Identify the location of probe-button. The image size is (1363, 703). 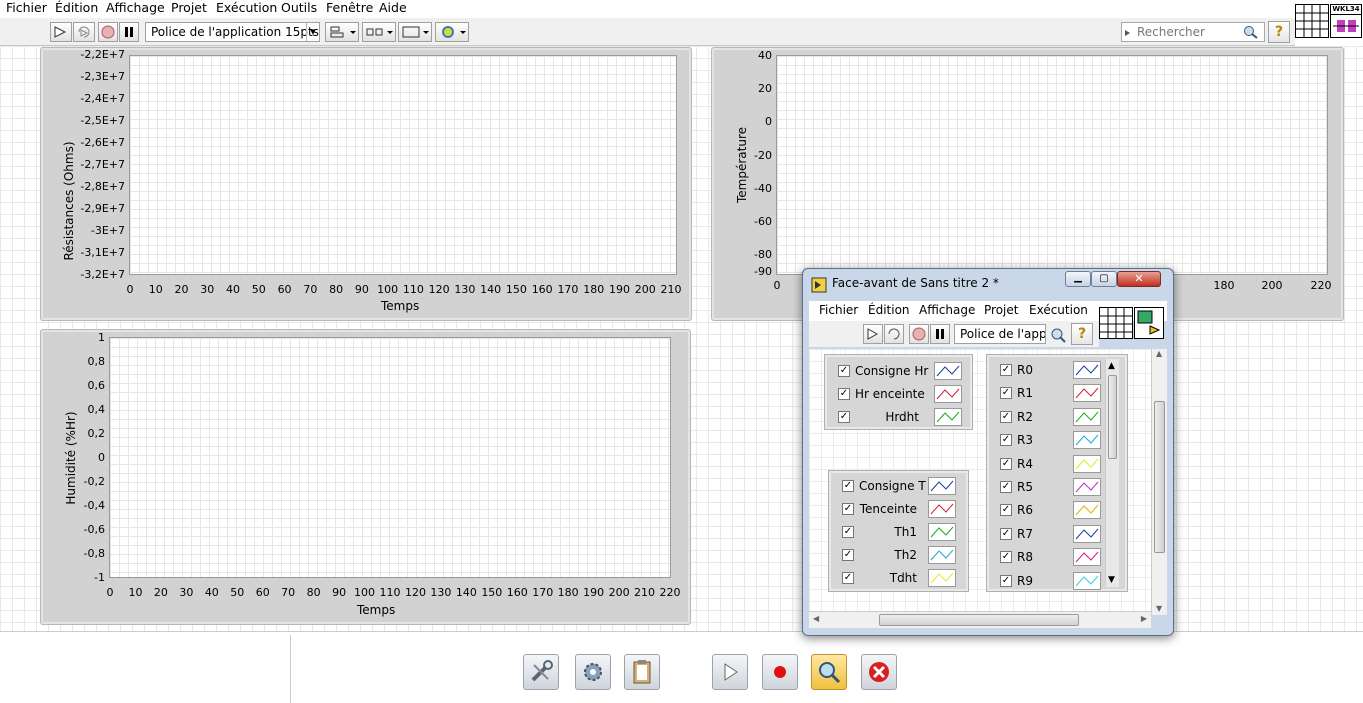
(829, 672).